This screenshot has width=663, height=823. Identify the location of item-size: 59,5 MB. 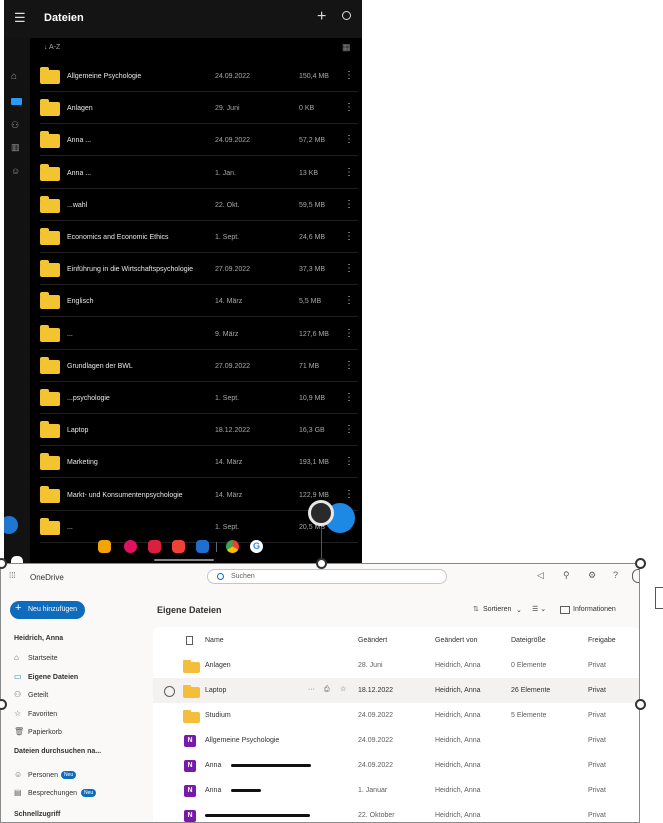
(312, 205).